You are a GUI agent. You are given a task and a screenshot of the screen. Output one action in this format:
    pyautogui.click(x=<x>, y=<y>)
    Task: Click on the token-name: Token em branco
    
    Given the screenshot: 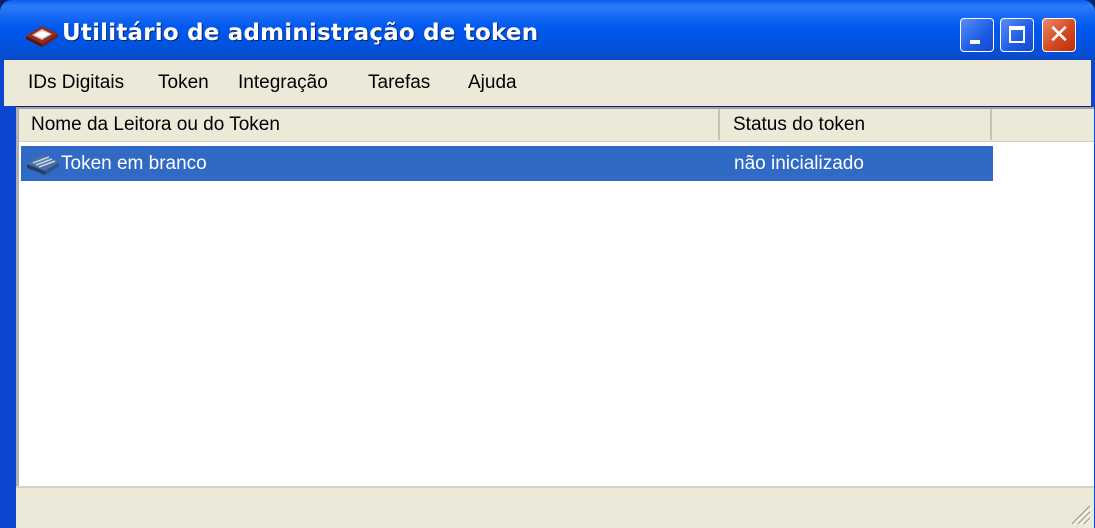 What is the action you would take?
    pyautogui.click(x=134, y=163)
    